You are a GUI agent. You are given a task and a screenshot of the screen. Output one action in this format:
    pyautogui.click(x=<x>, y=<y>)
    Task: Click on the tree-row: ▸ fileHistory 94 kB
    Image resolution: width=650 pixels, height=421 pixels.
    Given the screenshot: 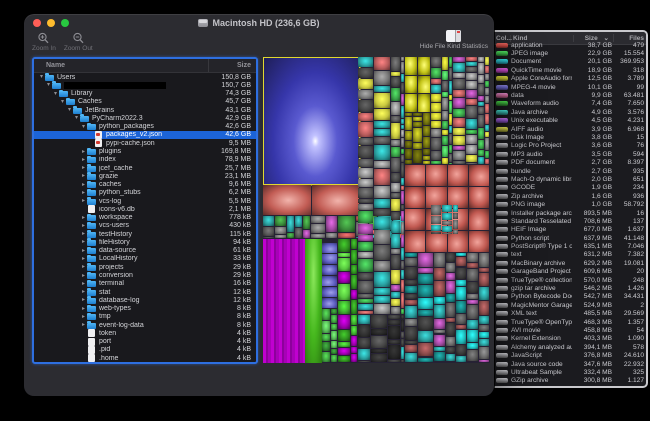 What is the action you would take?
    pyautogui.click(x=145, y=242)
    